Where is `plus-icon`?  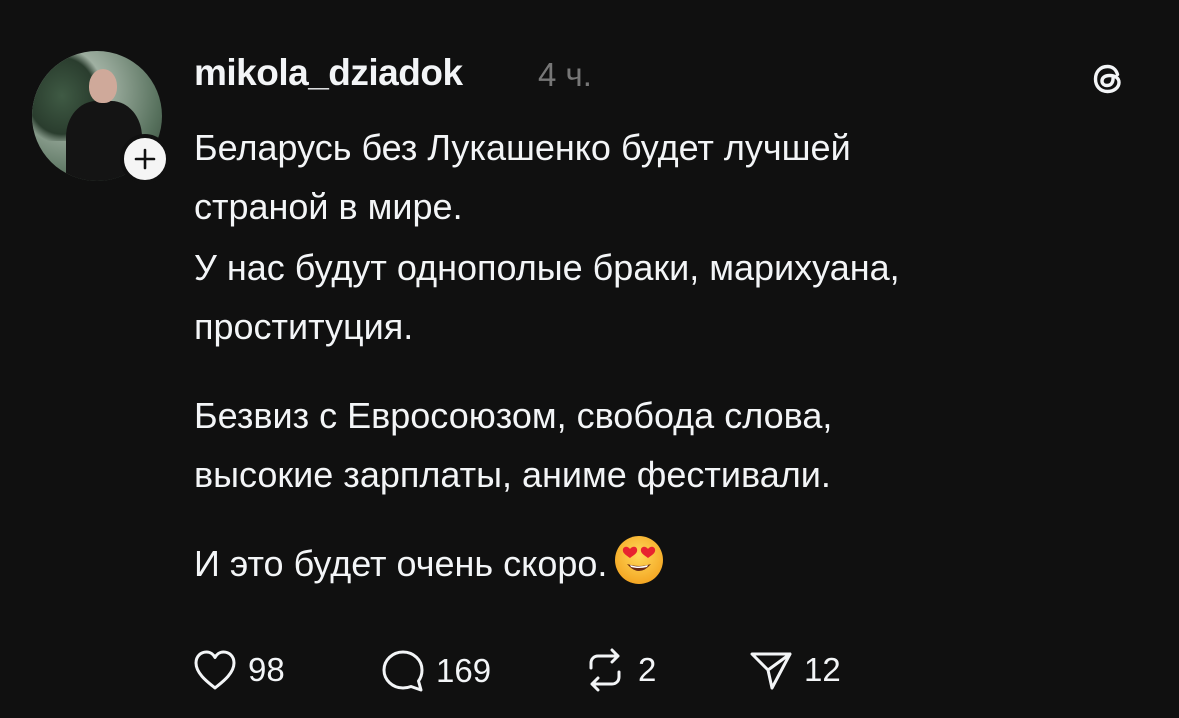
plus-icon is located at coordinates (145, 159).